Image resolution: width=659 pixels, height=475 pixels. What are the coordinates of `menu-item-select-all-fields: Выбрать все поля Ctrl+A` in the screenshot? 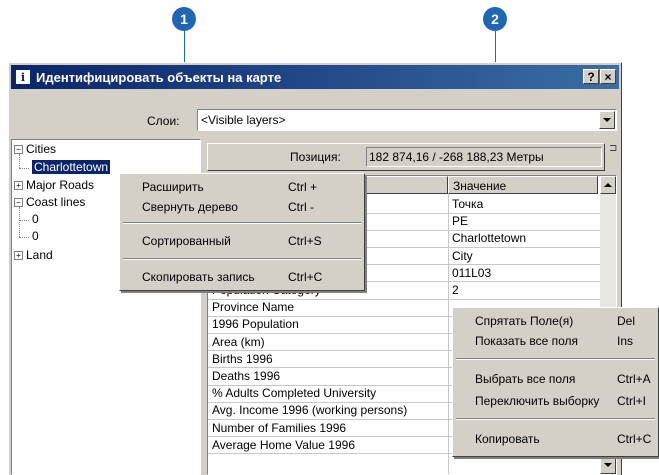 It's located at (555, 379).